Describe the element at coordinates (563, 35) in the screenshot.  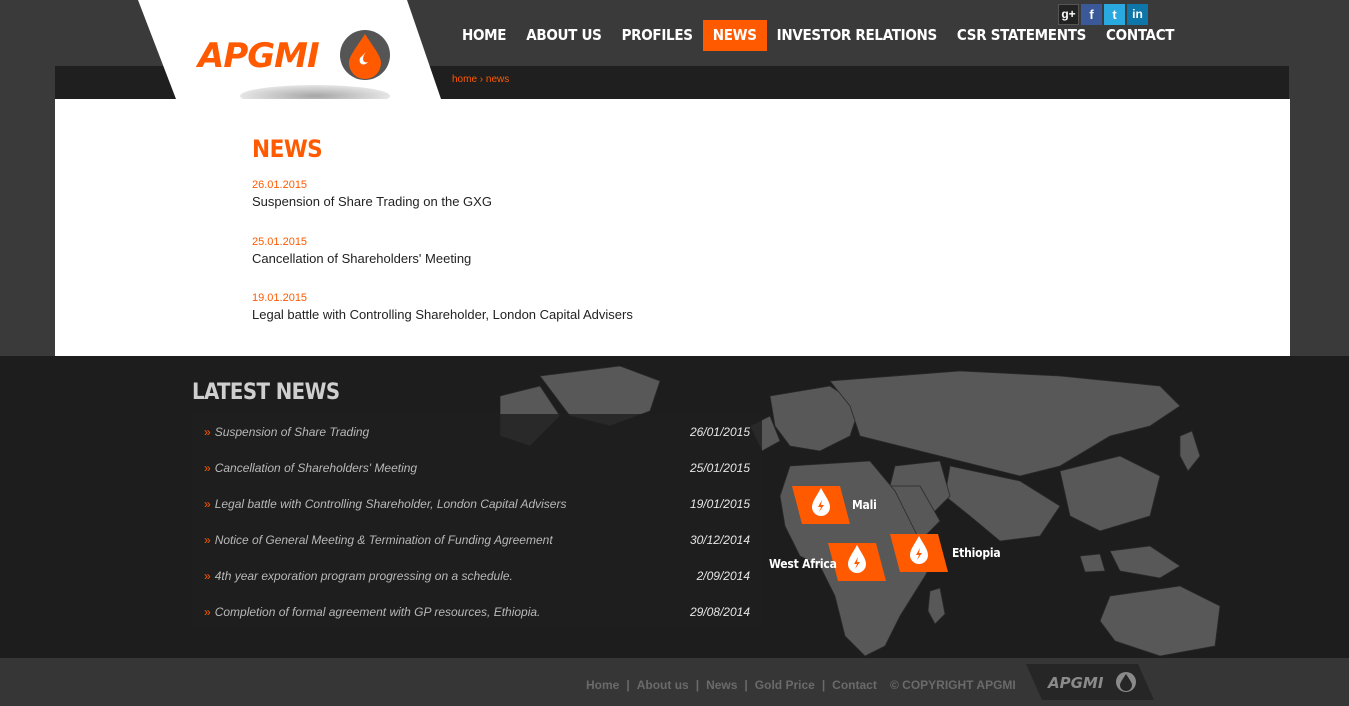
I see `nav-about-us: ABOUT US` at that location.